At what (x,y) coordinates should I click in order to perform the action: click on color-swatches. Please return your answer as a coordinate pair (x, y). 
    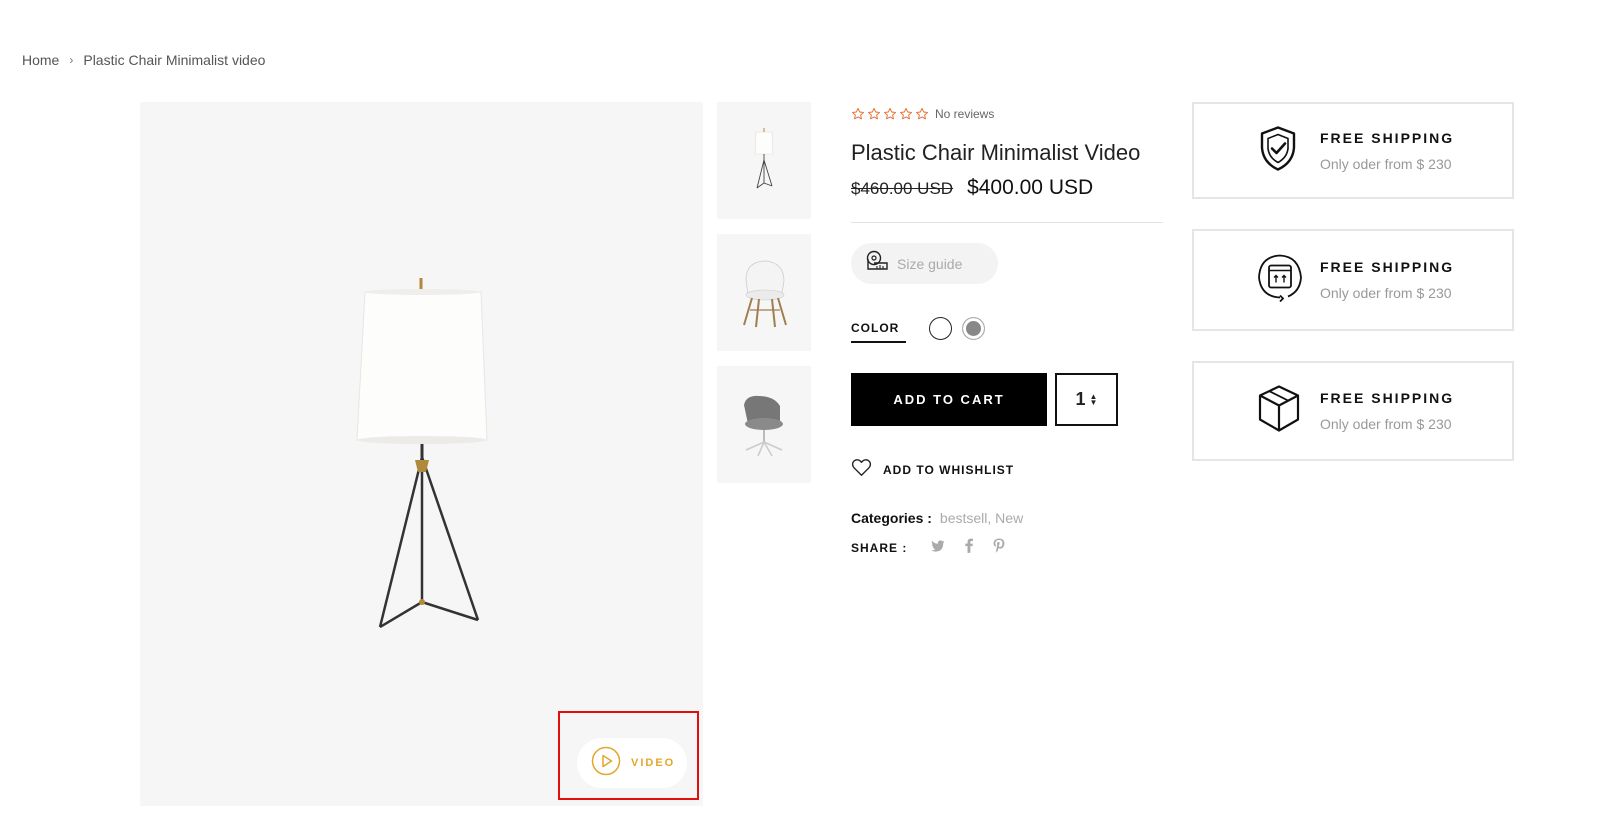
    Looking at the image, I should click on (957, 328).